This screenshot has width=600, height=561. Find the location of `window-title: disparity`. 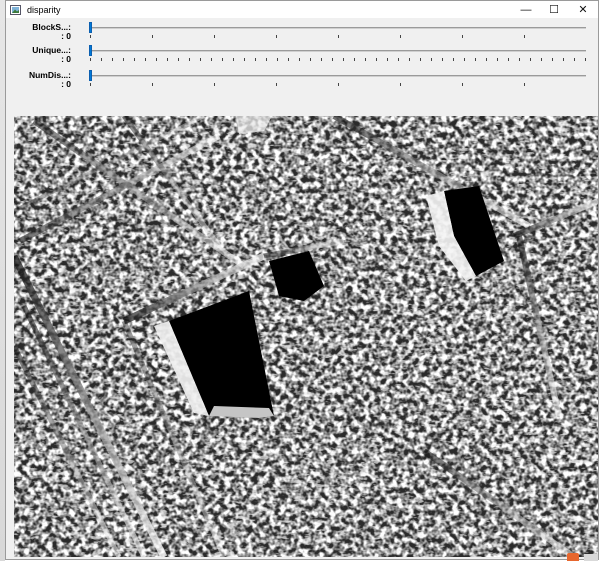

window-title: disparity is located at coordinates (44, 9).